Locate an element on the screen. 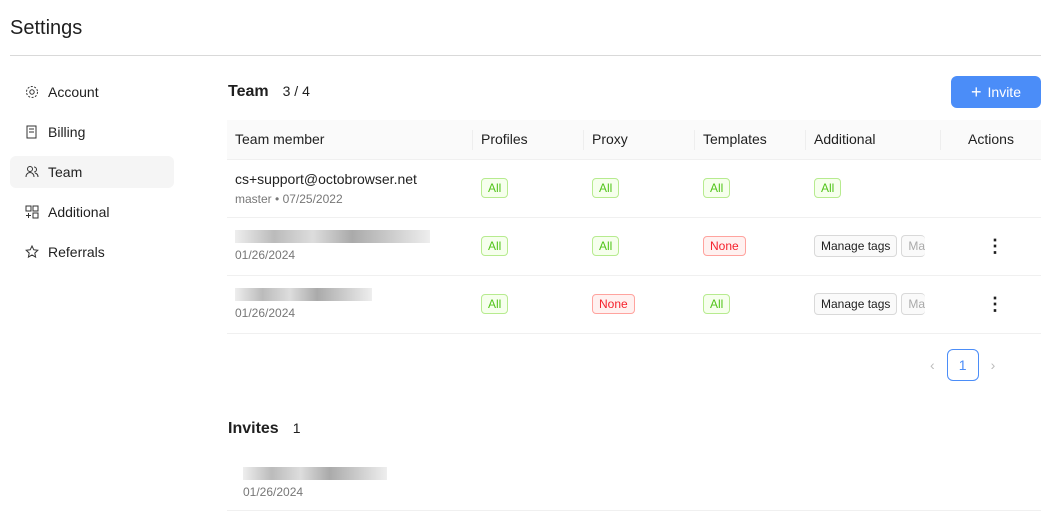  templates-badge: None is located at coordinates (724, 246).